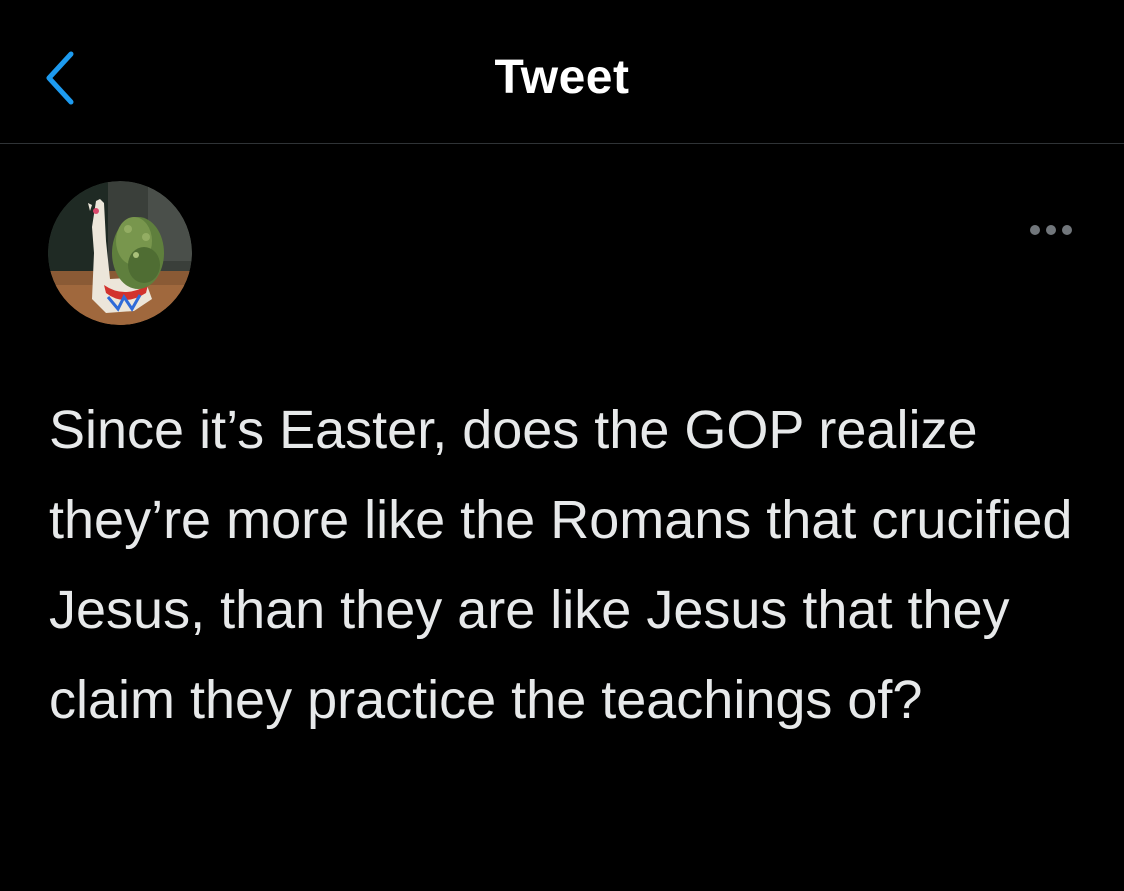  I want to click on more-options-button, so click(1051, 230).